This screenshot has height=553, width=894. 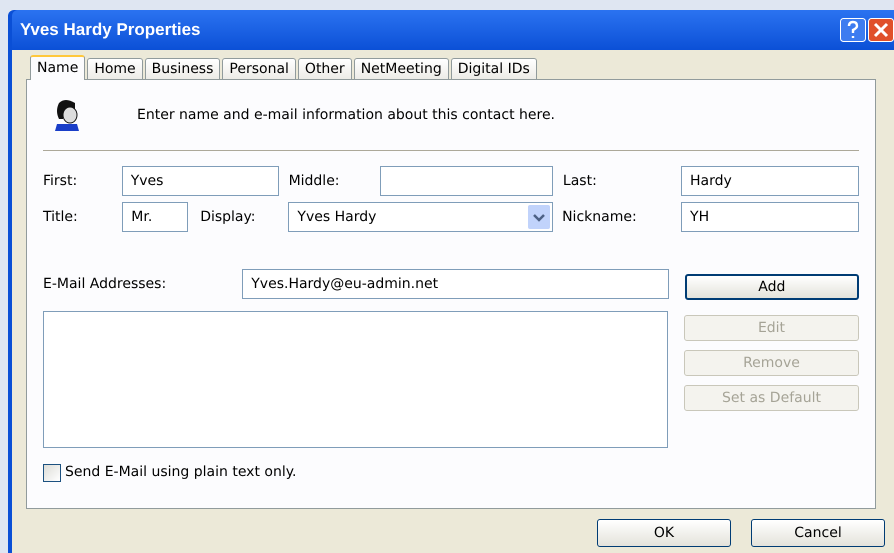 What do you see at coordinates (314, 181) in the screenshot?
I see `field-label: Middle:` at bounding box center [314, 181].